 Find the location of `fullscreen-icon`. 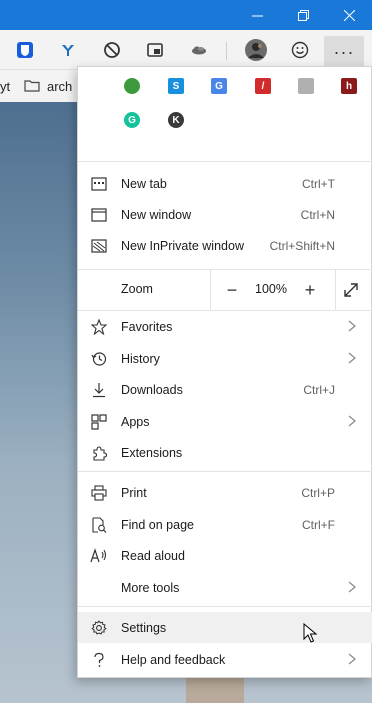

fullscreen-icon is located at coordinates (351, 290).